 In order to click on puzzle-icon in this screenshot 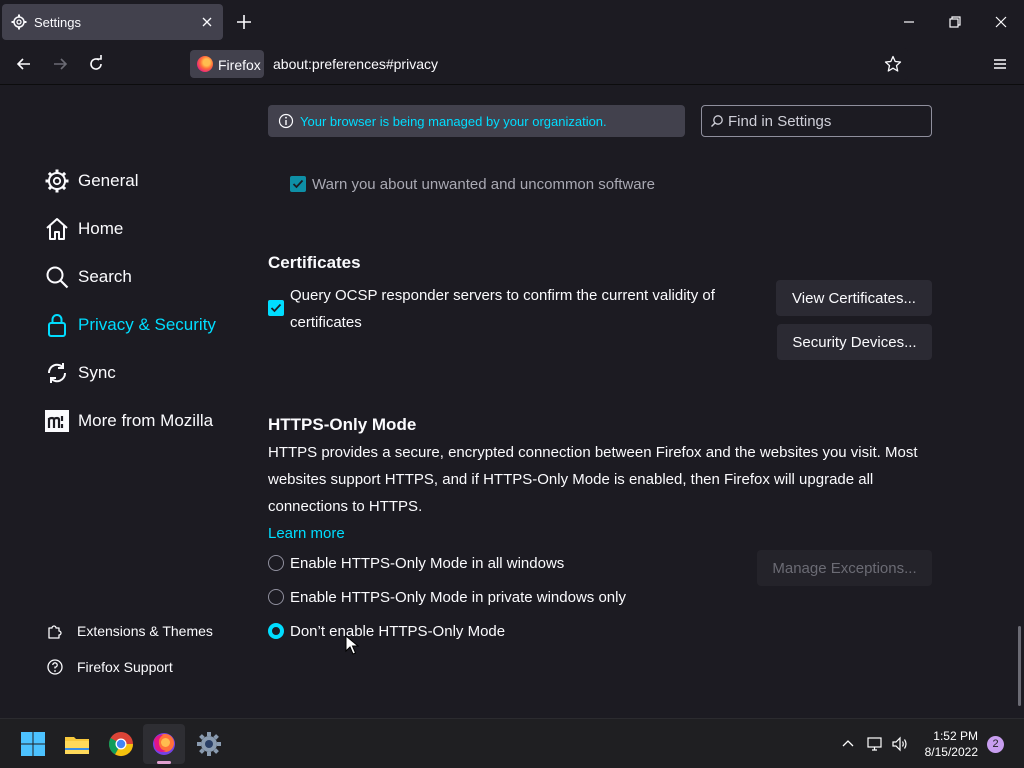, I will do `click(55, 632)`.